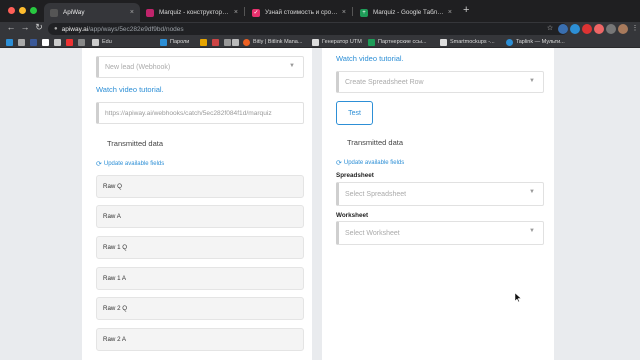  What do you see at coordinates (75, 29) in the screenshot?
I see `url-host: apiway.ai` at bounding box center [75, 29].